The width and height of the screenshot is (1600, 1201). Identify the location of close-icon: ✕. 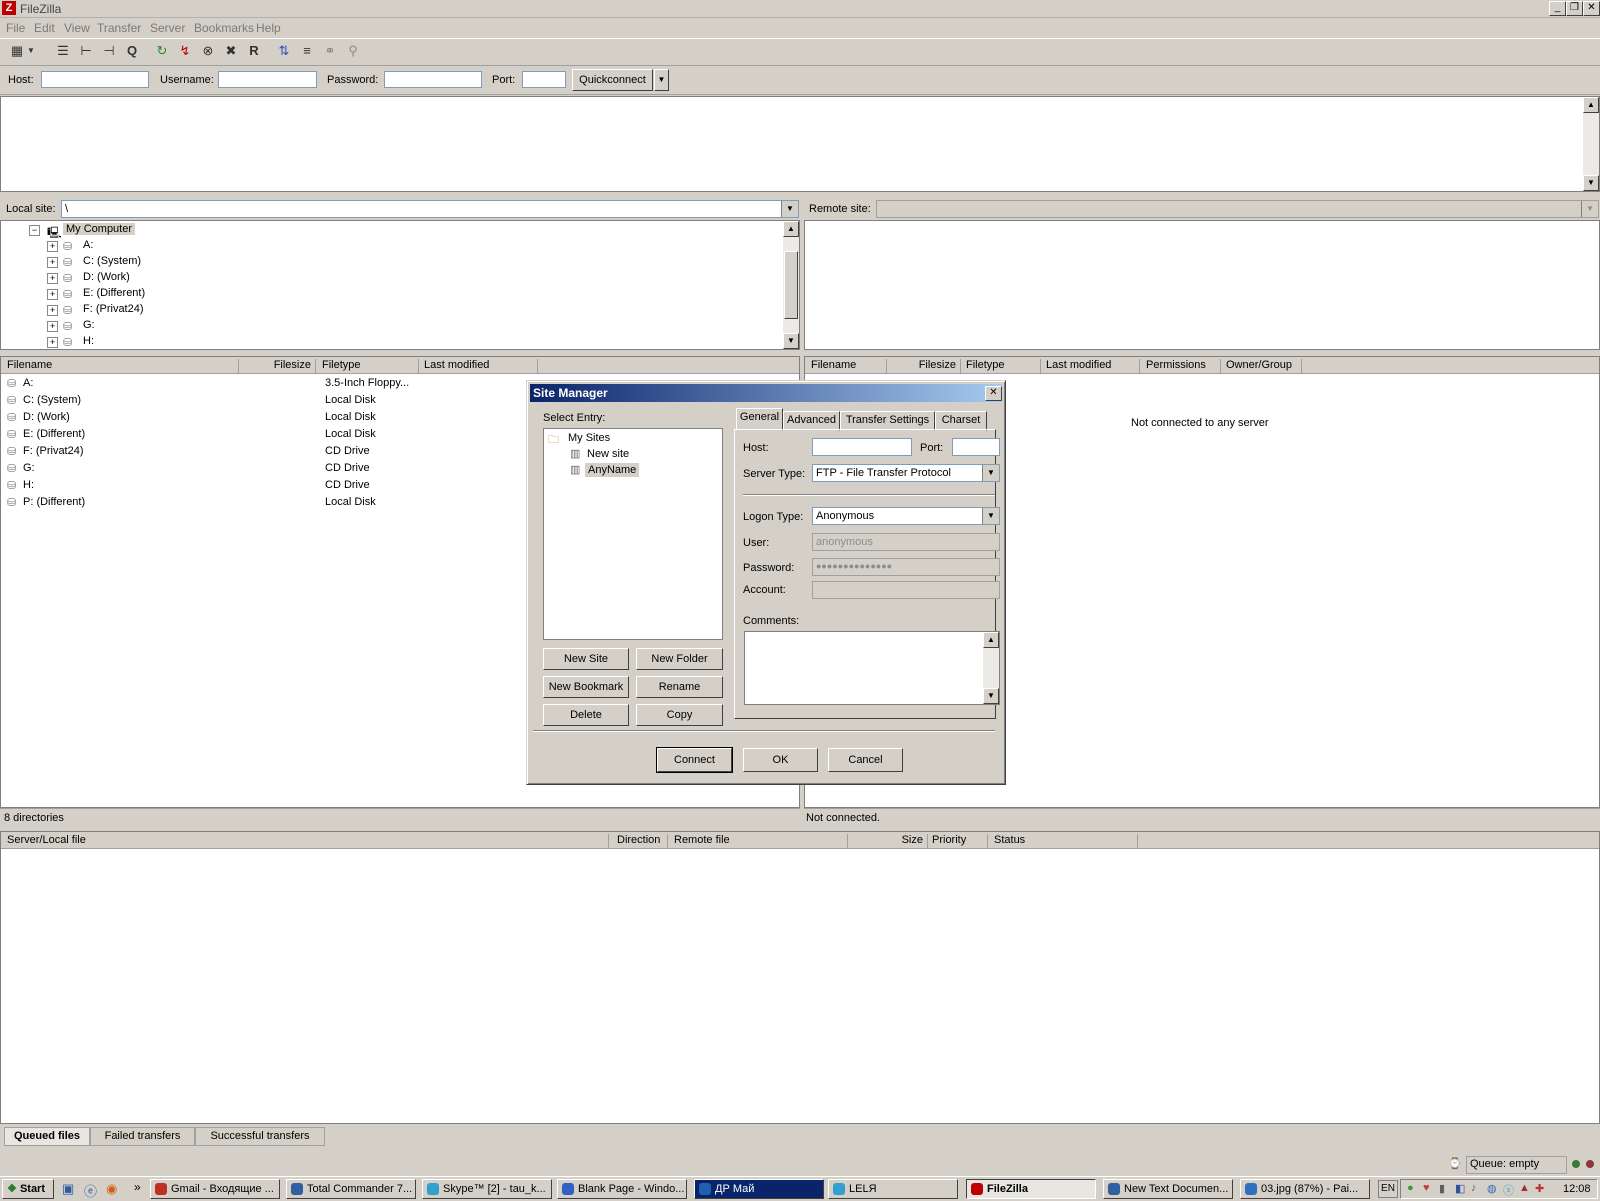
(993, 393).